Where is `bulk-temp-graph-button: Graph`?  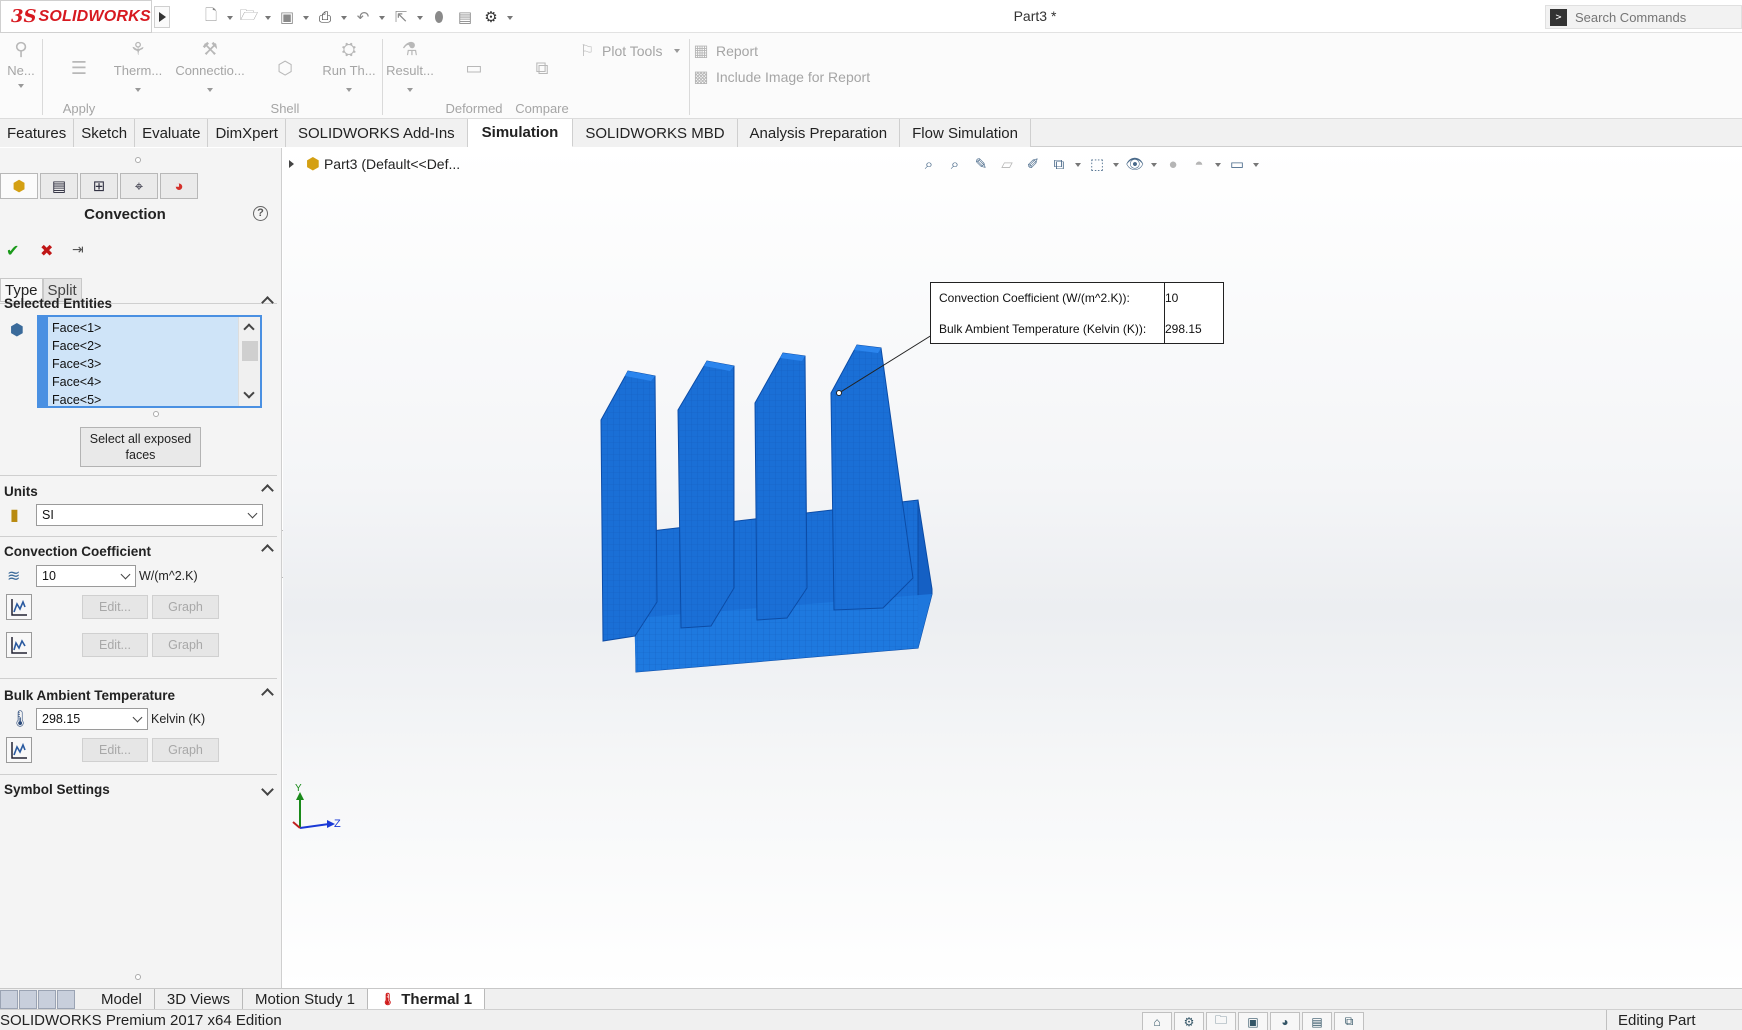
bulk-temp-graph-button: Graph is located at coordinates (185, 750).